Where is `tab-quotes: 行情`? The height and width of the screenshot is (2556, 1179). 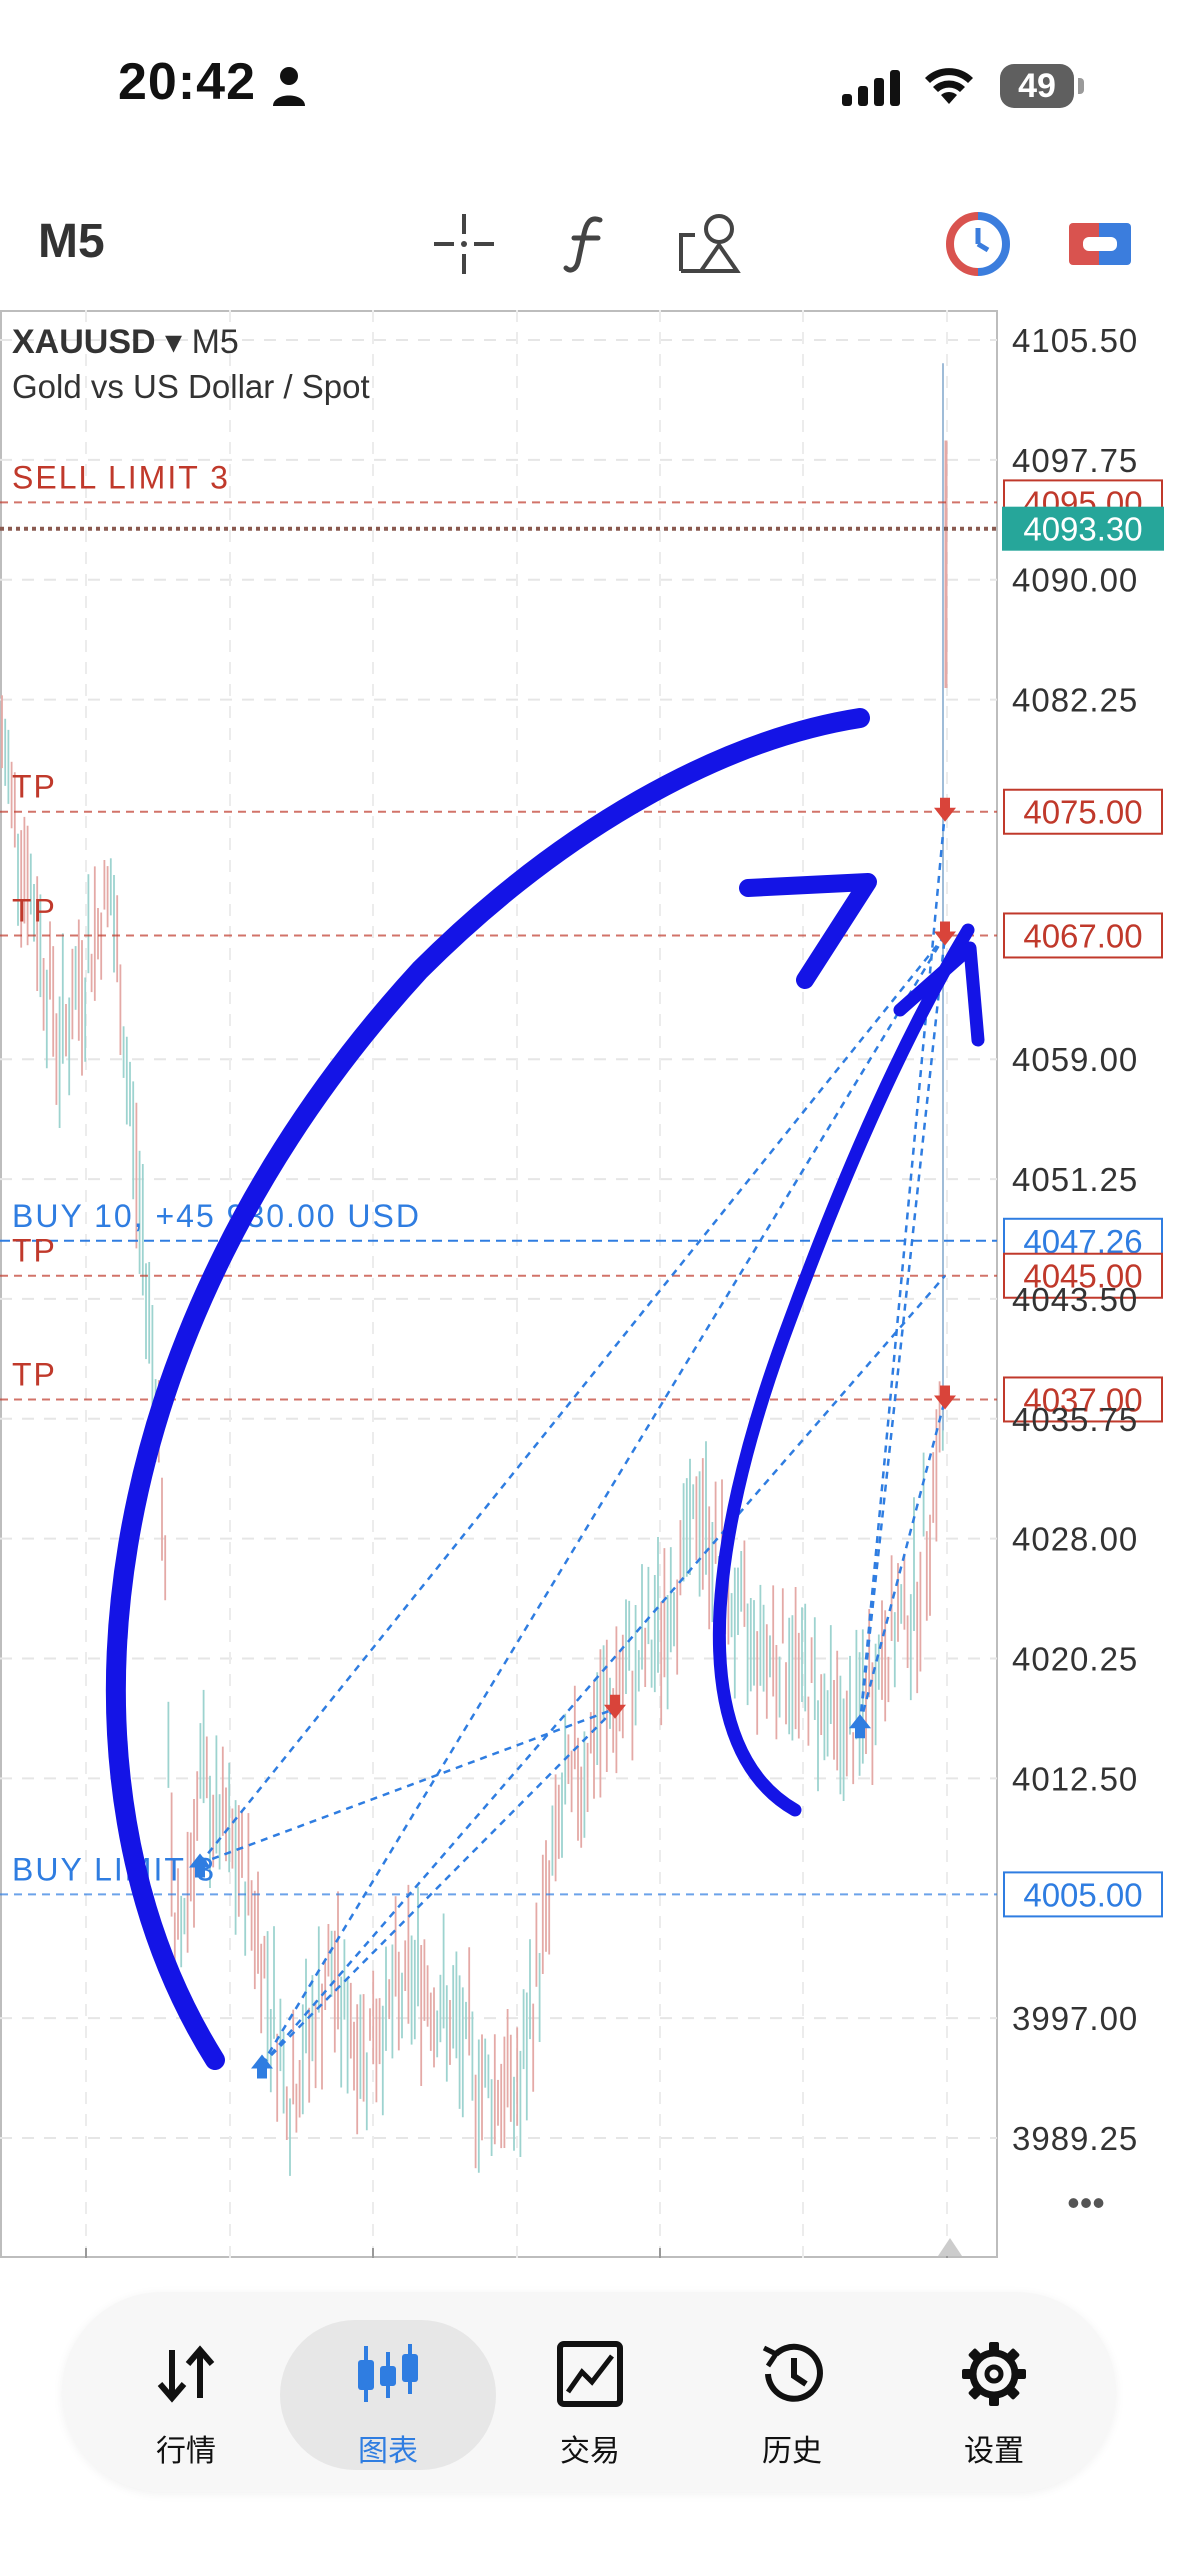
tab-quotes: 行情 is located at coordinates (186, 2392).